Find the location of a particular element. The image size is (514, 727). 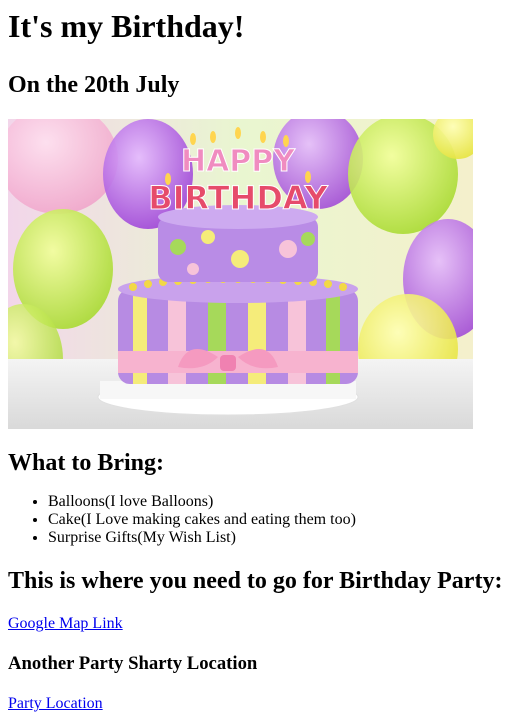

list-item: Surprise Gifts(My Wish List) is located at coordinates (277, 538).